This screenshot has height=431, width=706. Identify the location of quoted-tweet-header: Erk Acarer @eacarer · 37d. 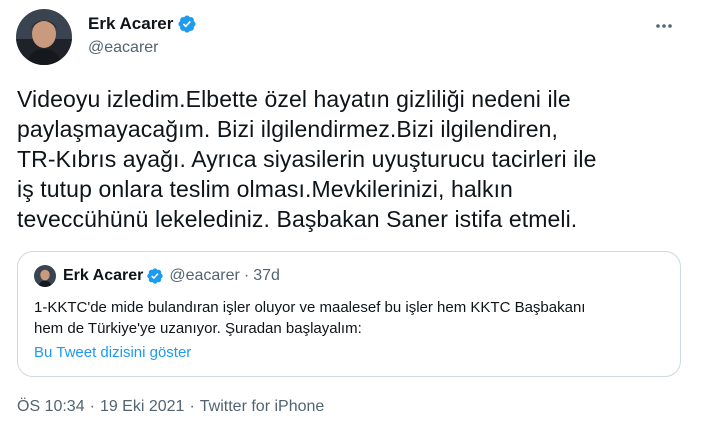
(157, 276).